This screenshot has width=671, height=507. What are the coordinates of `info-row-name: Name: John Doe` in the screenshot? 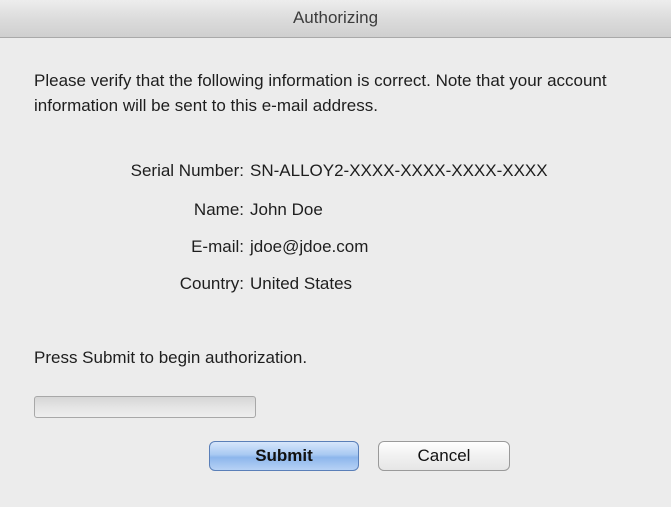 It's located at (335, 210).